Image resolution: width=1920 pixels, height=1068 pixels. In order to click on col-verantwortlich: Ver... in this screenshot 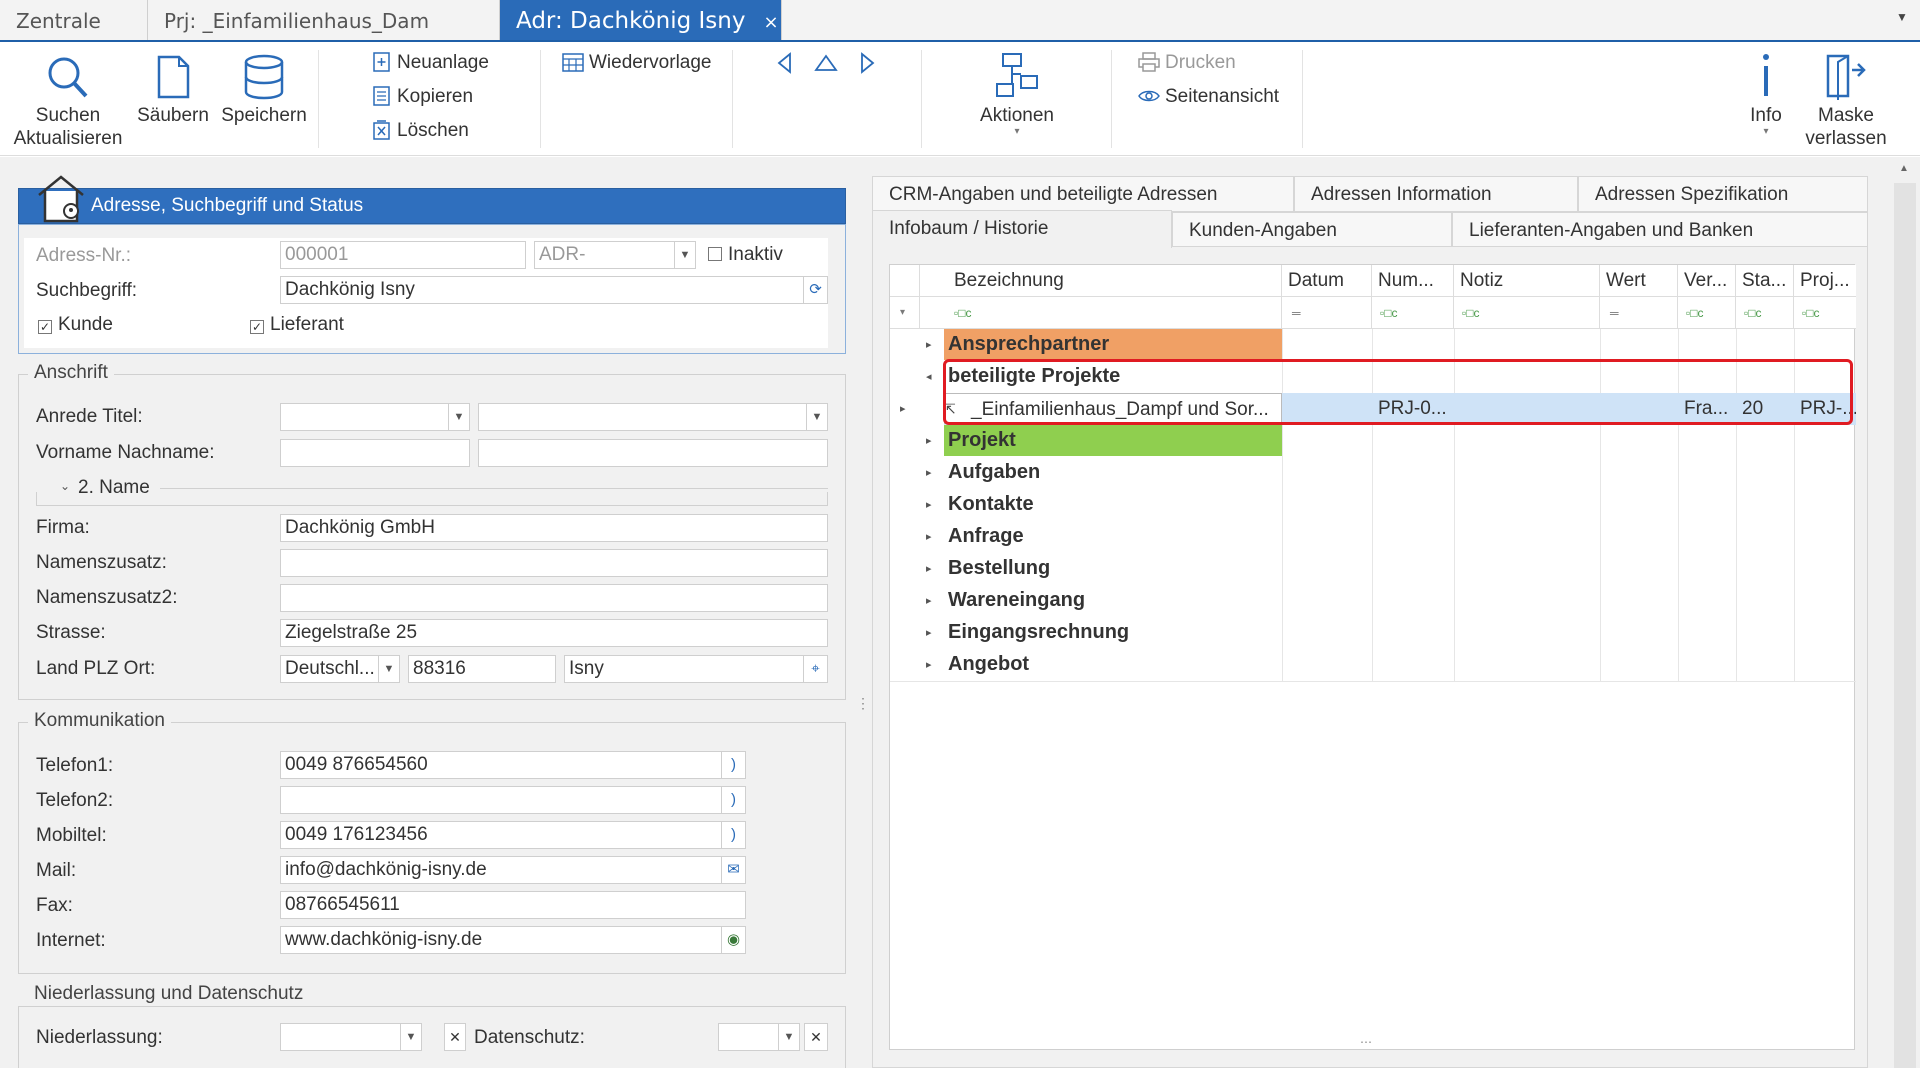, I will do `click(1707, 281)`.